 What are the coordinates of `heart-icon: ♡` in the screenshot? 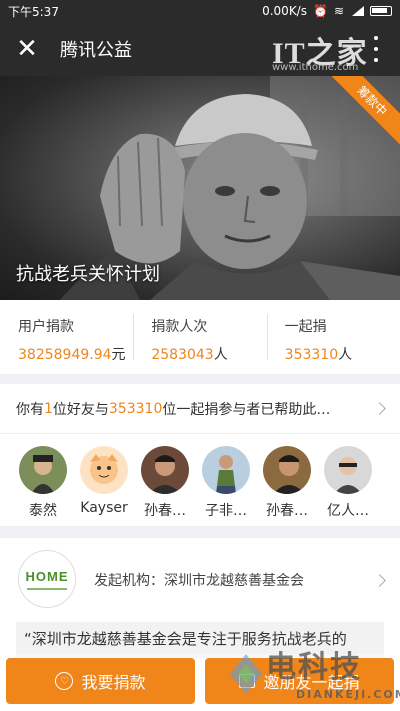 It's located at (64, 681).